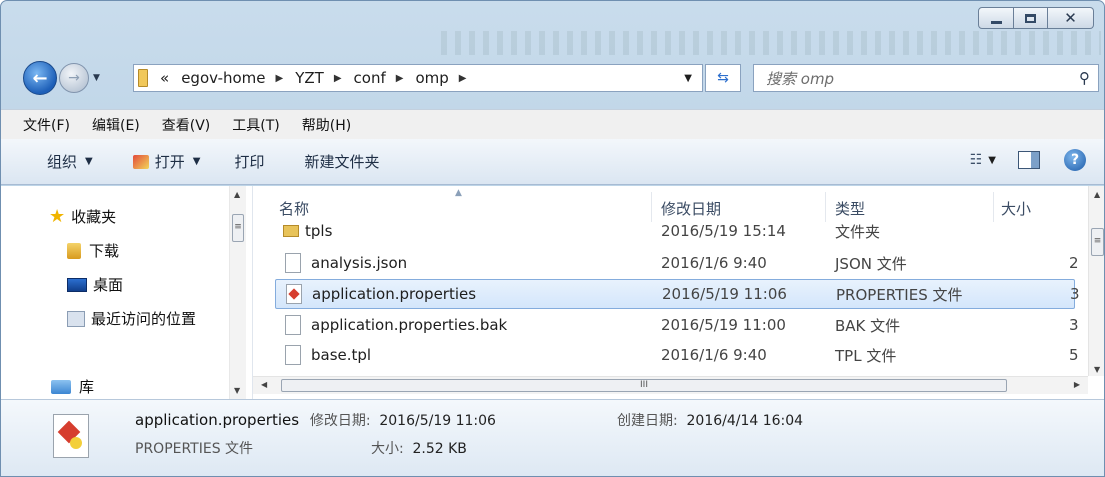 The height and width of the screenshot is (477, 1105). I want to click on caption-buttons: ✕, so click(1036, 18).